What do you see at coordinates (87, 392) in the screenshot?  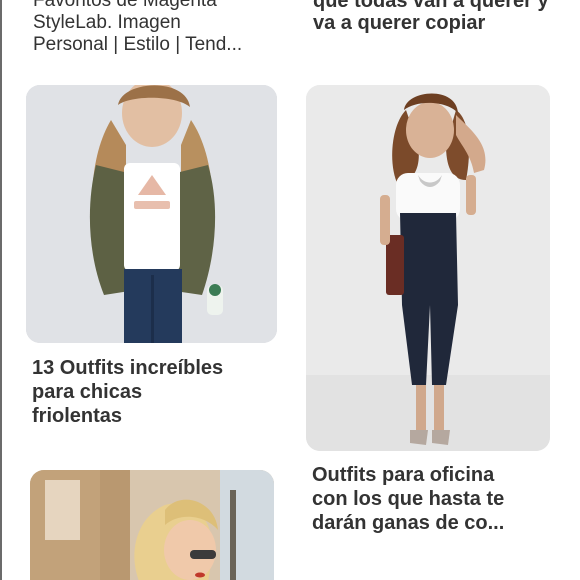 I see `title-line: para chicas` at bounding box center [87, 392].